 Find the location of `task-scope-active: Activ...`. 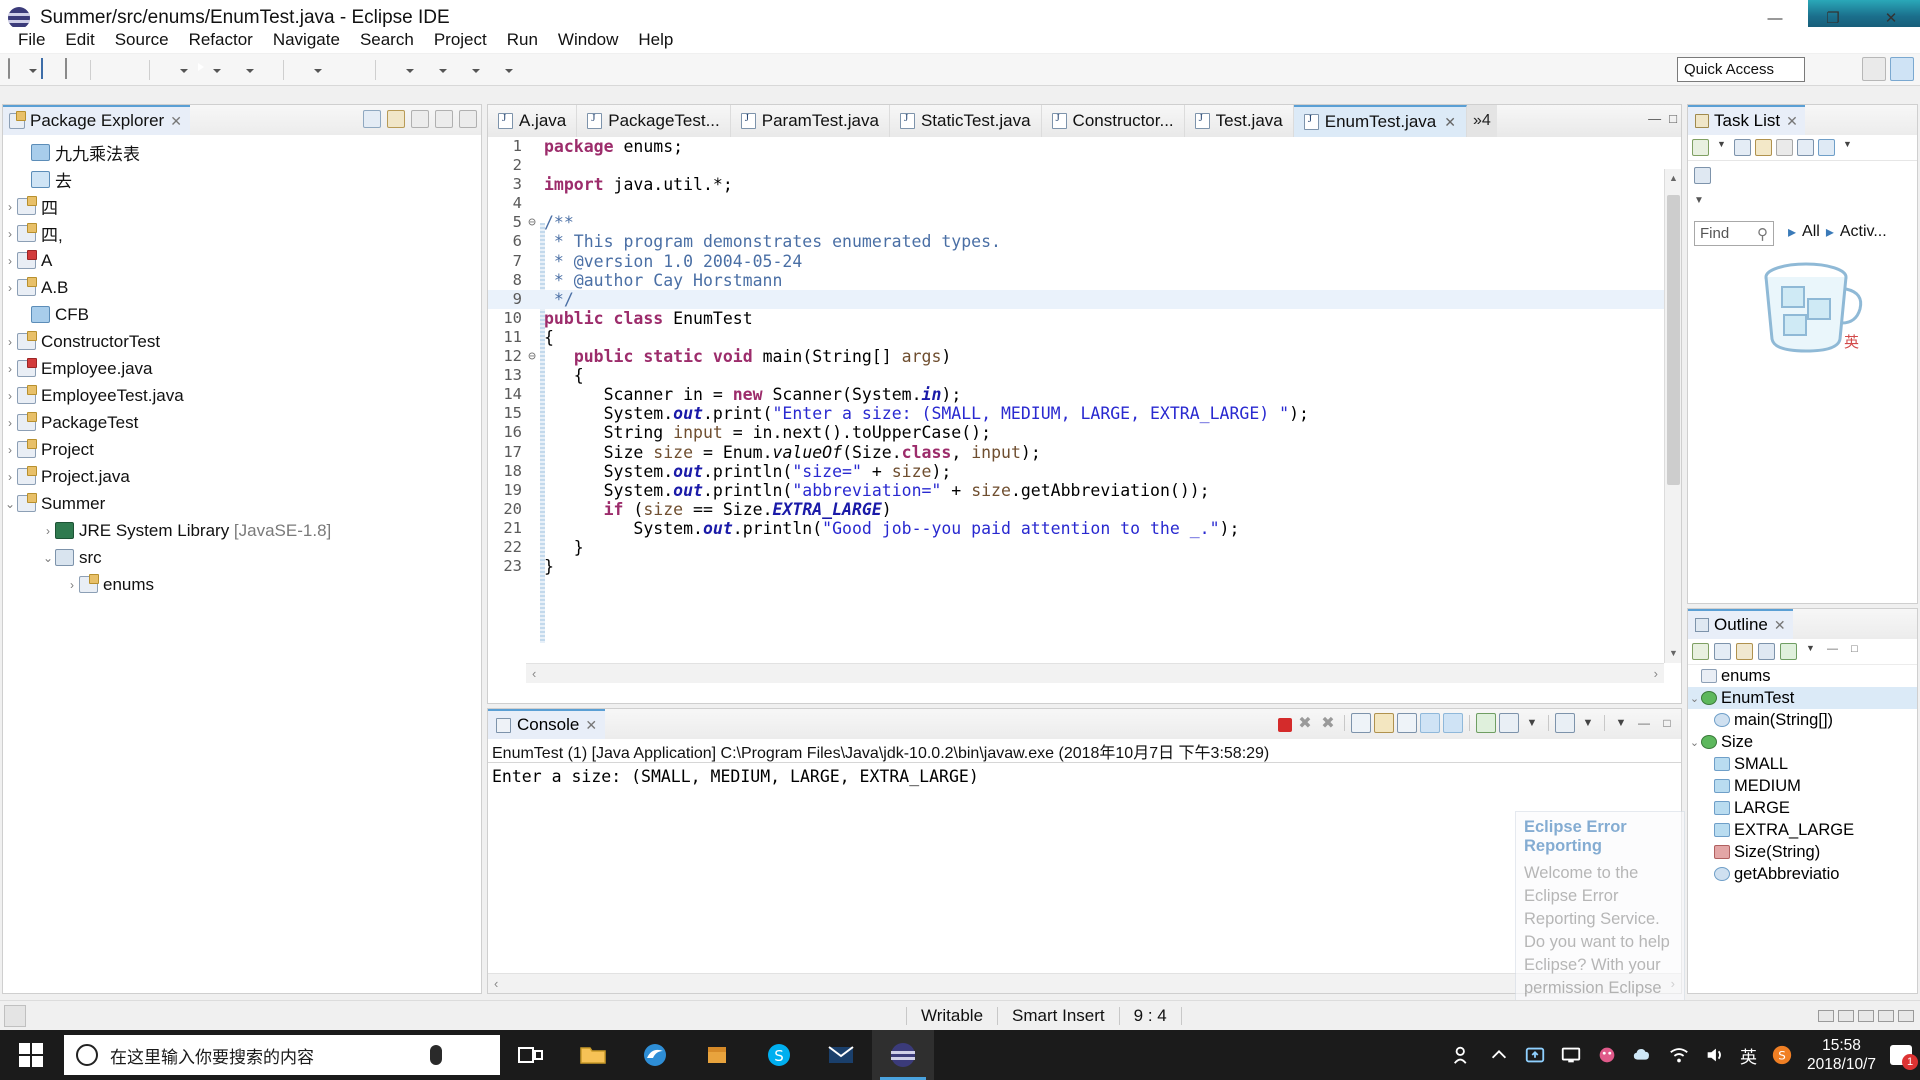

task-scope-active: Activ... is located at coordinates (1863, 232).